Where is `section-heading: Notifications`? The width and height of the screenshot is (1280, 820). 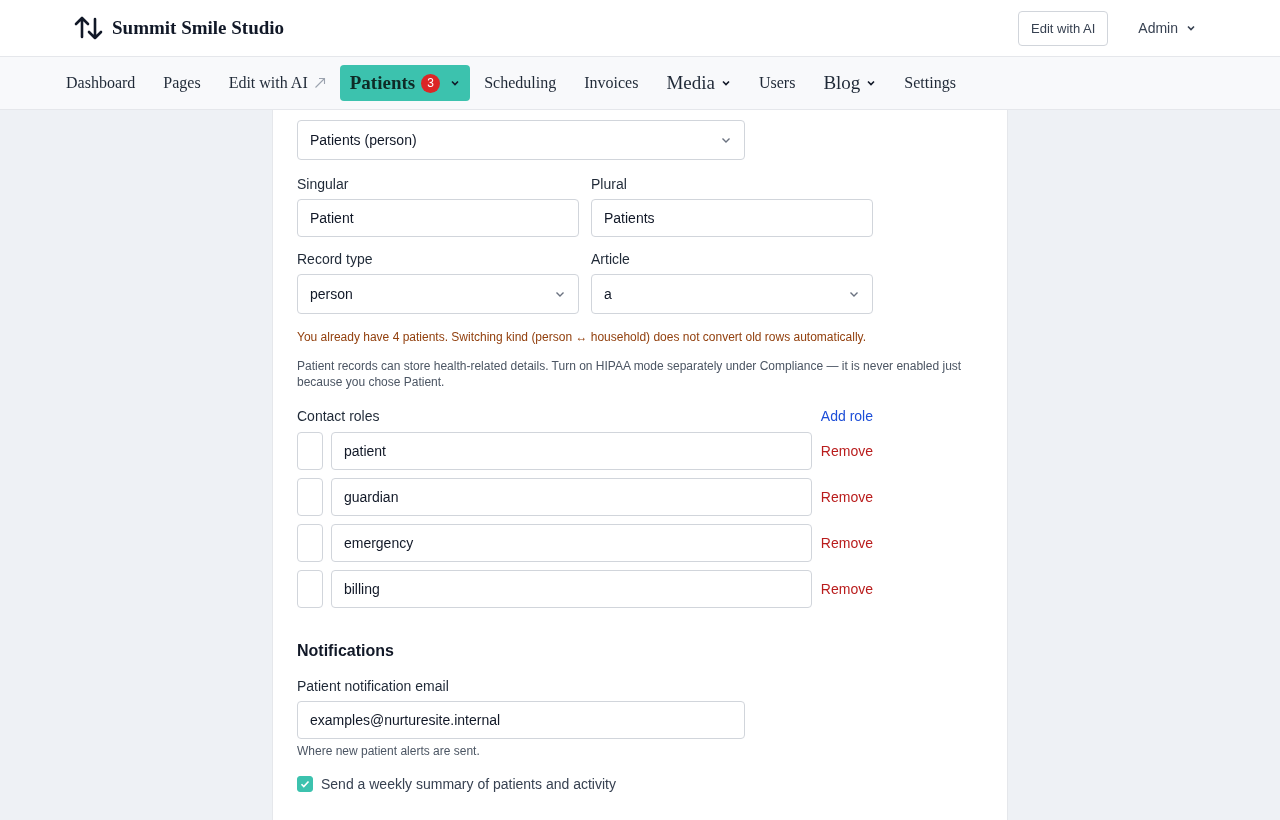 section-heading: Notifications is located at coordinates (346, 651).